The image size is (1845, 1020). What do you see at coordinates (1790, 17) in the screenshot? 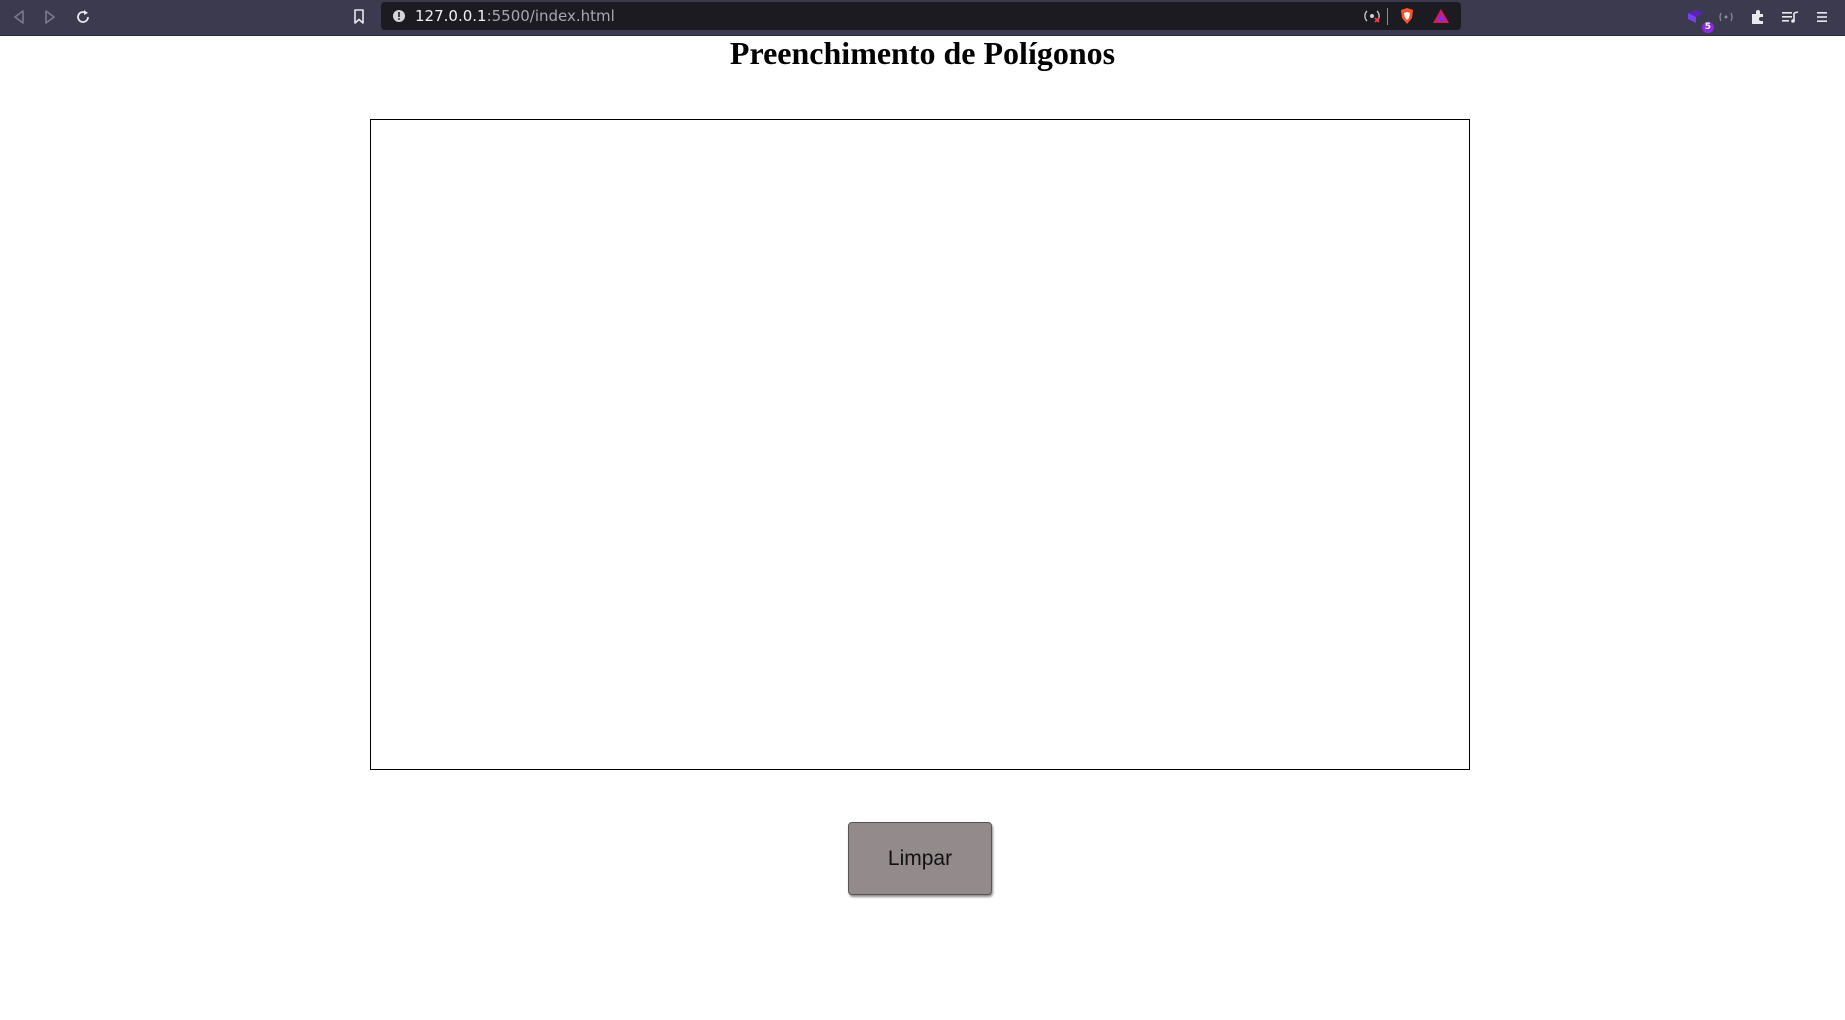
I see `playlist-icon` at bounding box center [1790, 17].